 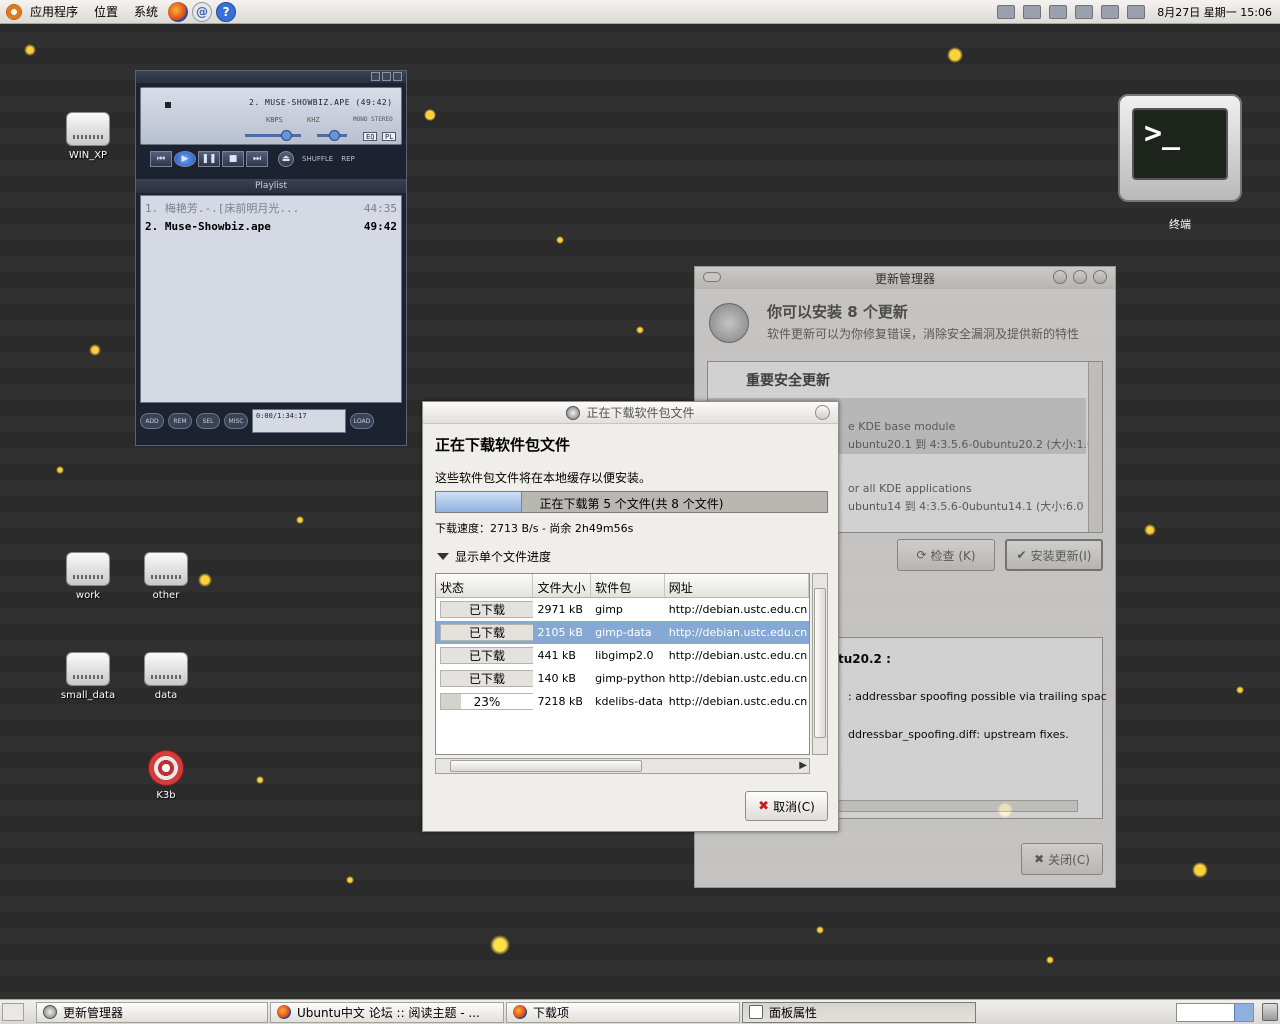 I want to click on row-package: gimp-data, so click(x=623, y=632).